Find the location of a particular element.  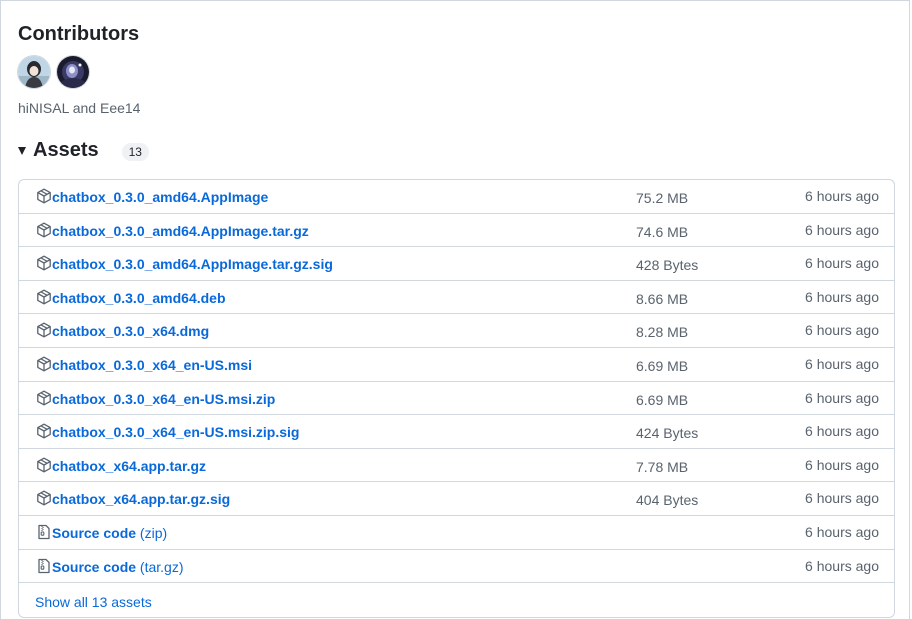

asset-row: chatbox_0.3.0_x64.dmg 8.28 MB 6 hours ago is located at coordinates (456, 331).